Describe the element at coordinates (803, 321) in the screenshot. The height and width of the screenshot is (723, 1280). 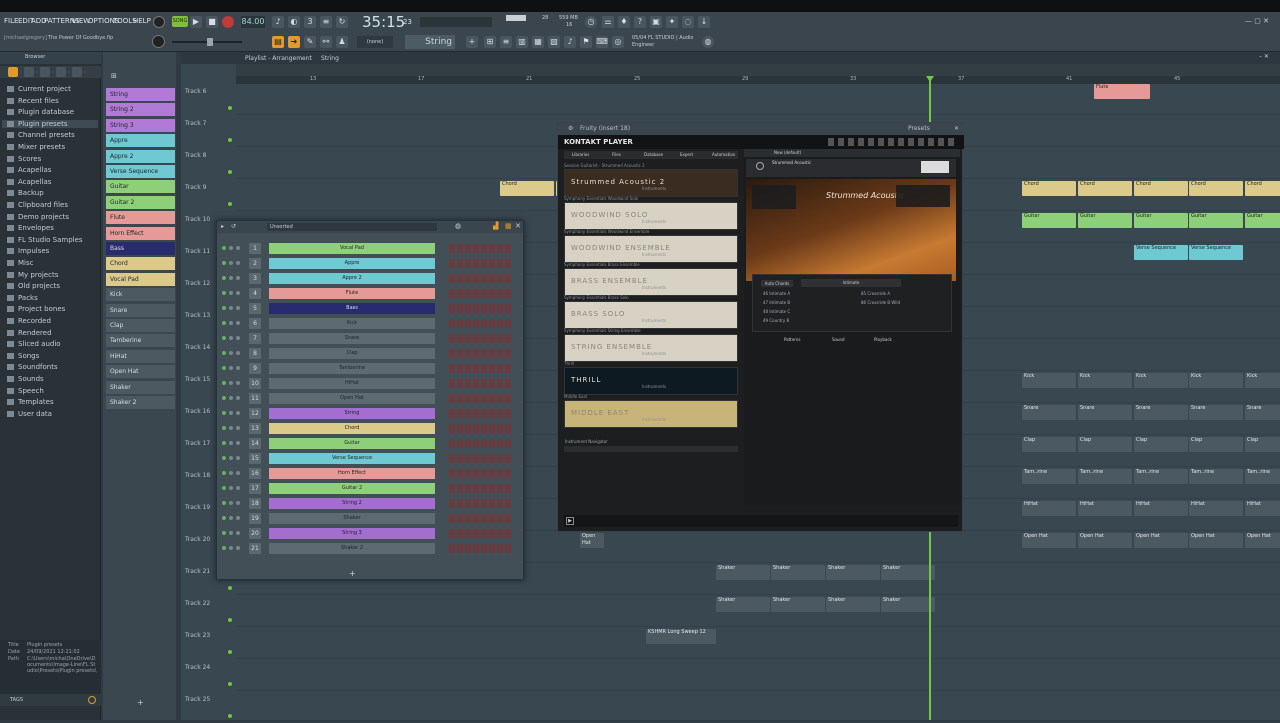
I see `pattern-item: 49 Country B` at that location.